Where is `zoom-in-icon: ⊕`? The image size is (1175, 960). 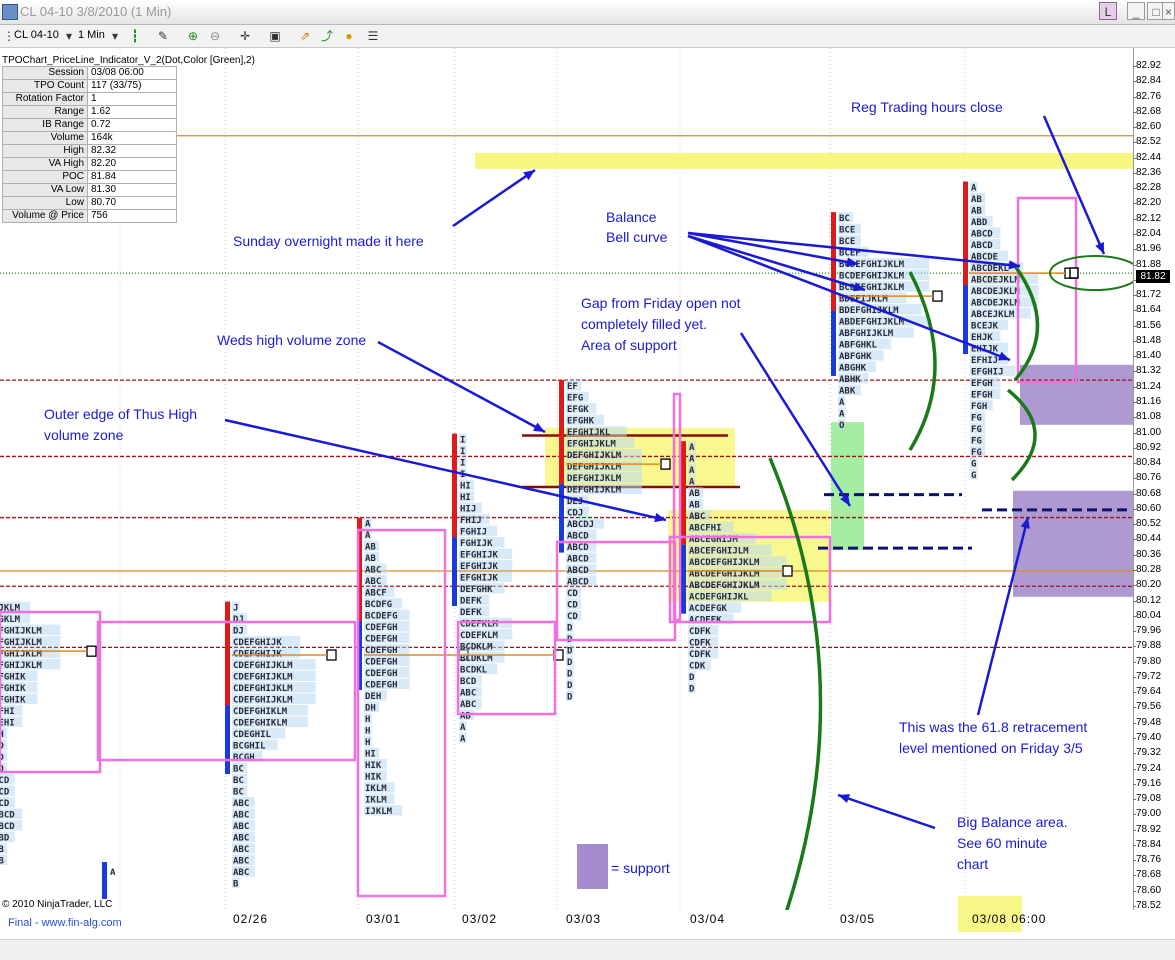 zoom-in-icon: ⊕ is located at coordinates (193, 36).